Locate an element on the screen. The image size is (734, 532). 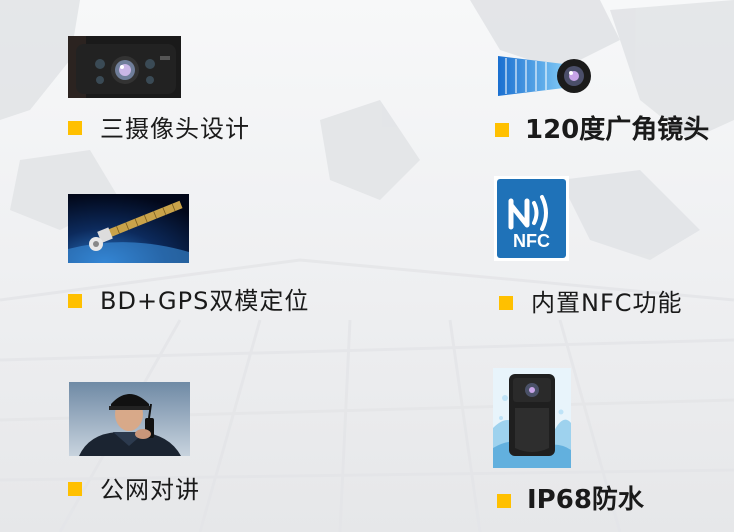
feature-label-intercom: 公网对讲 is located at coordinates (150, 490).